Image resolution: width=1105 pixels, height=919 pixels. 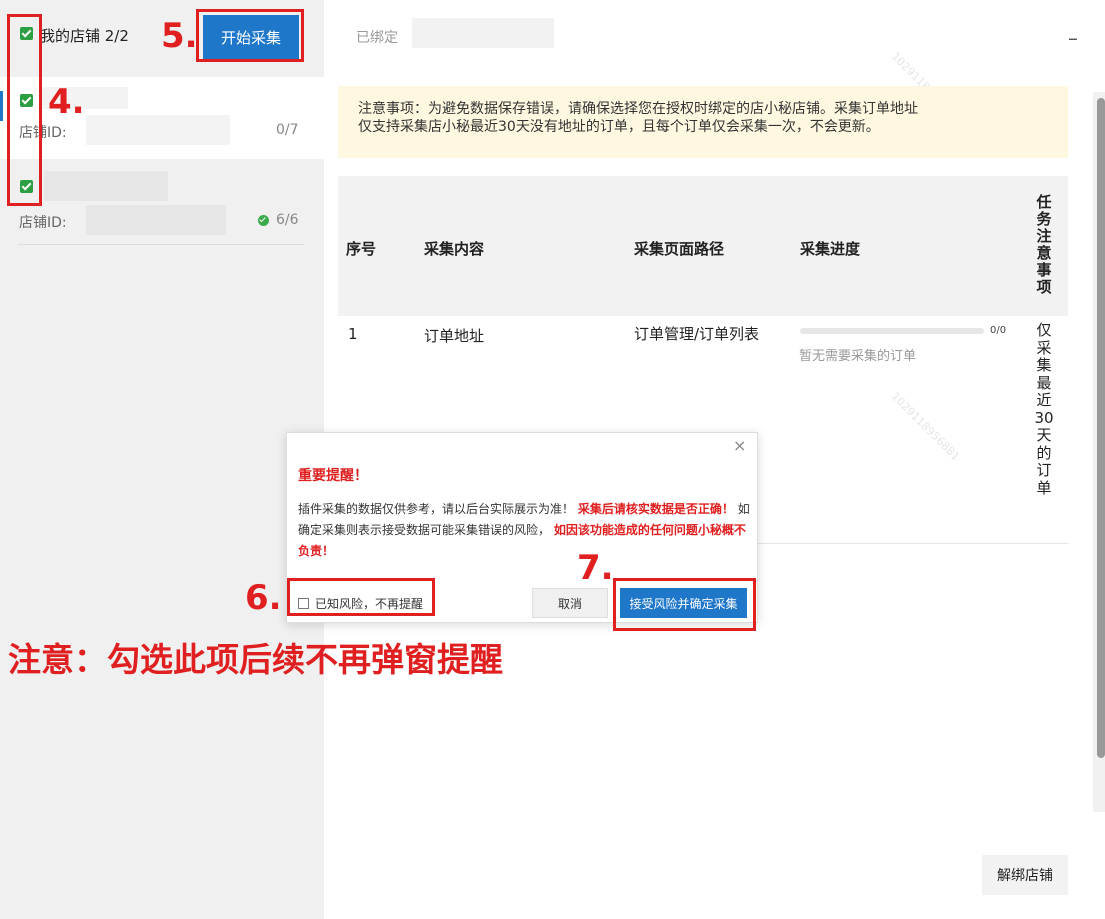 What do you see at coordinates (638, 109) in the screenshot?
I see `notice-line: 注意事项：为避免数据保存错误，请确保选择您在授权时绑定的店小秘店铺。采集订单地址` at bounding box center [638, 109].